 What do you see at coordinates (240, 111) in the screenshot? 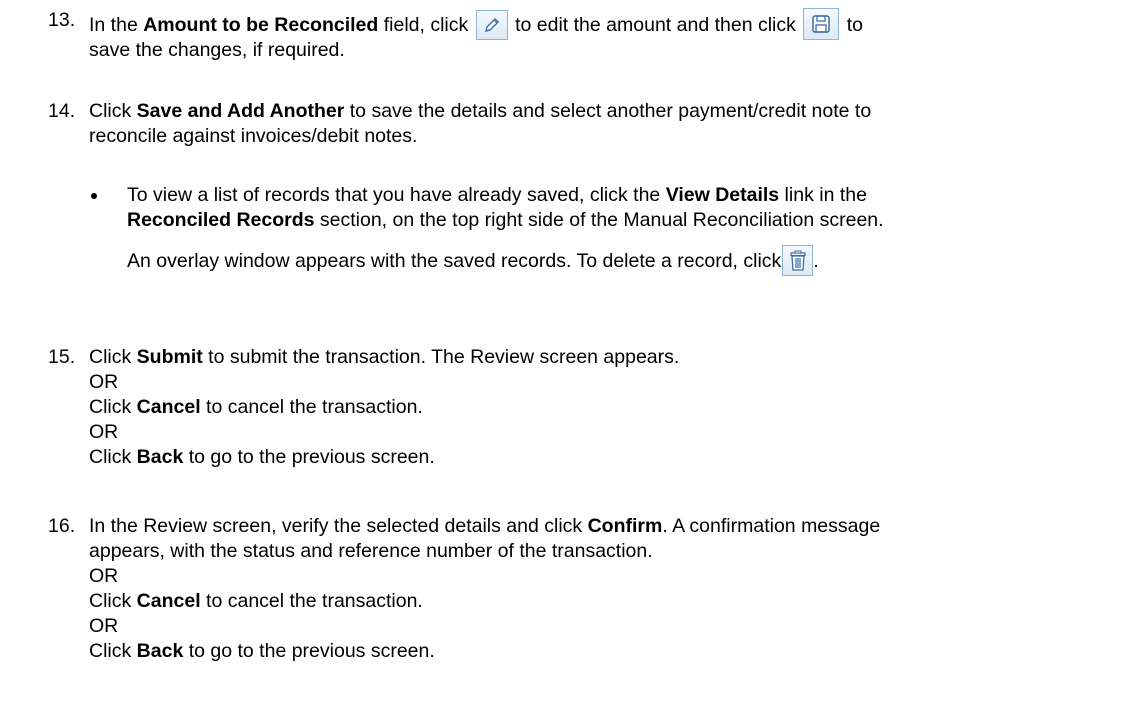
I see `action-name: Save and Add Another` at bounding box center [240, 111].